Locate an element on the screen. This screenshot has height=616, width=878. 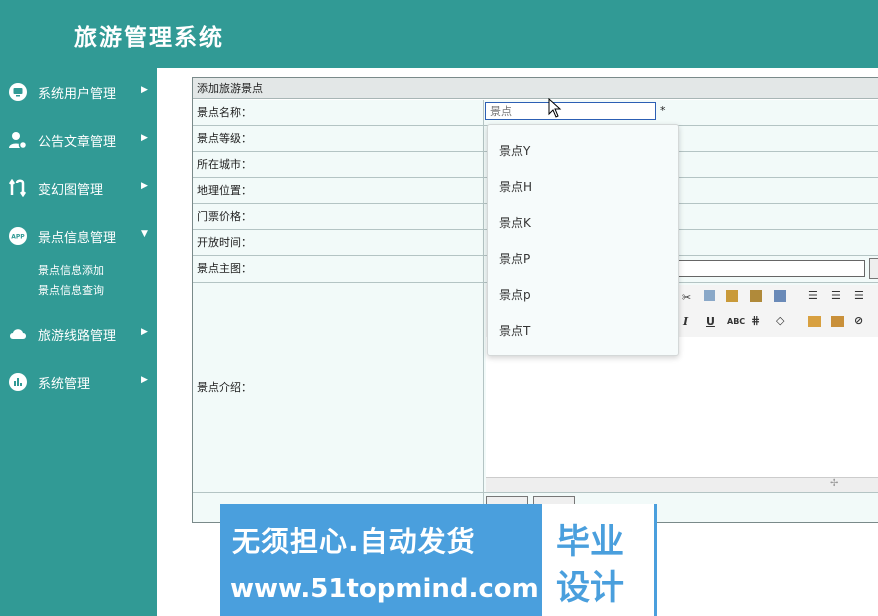
autocomplete-option: 景点Y is located at coordinates (514, 150).